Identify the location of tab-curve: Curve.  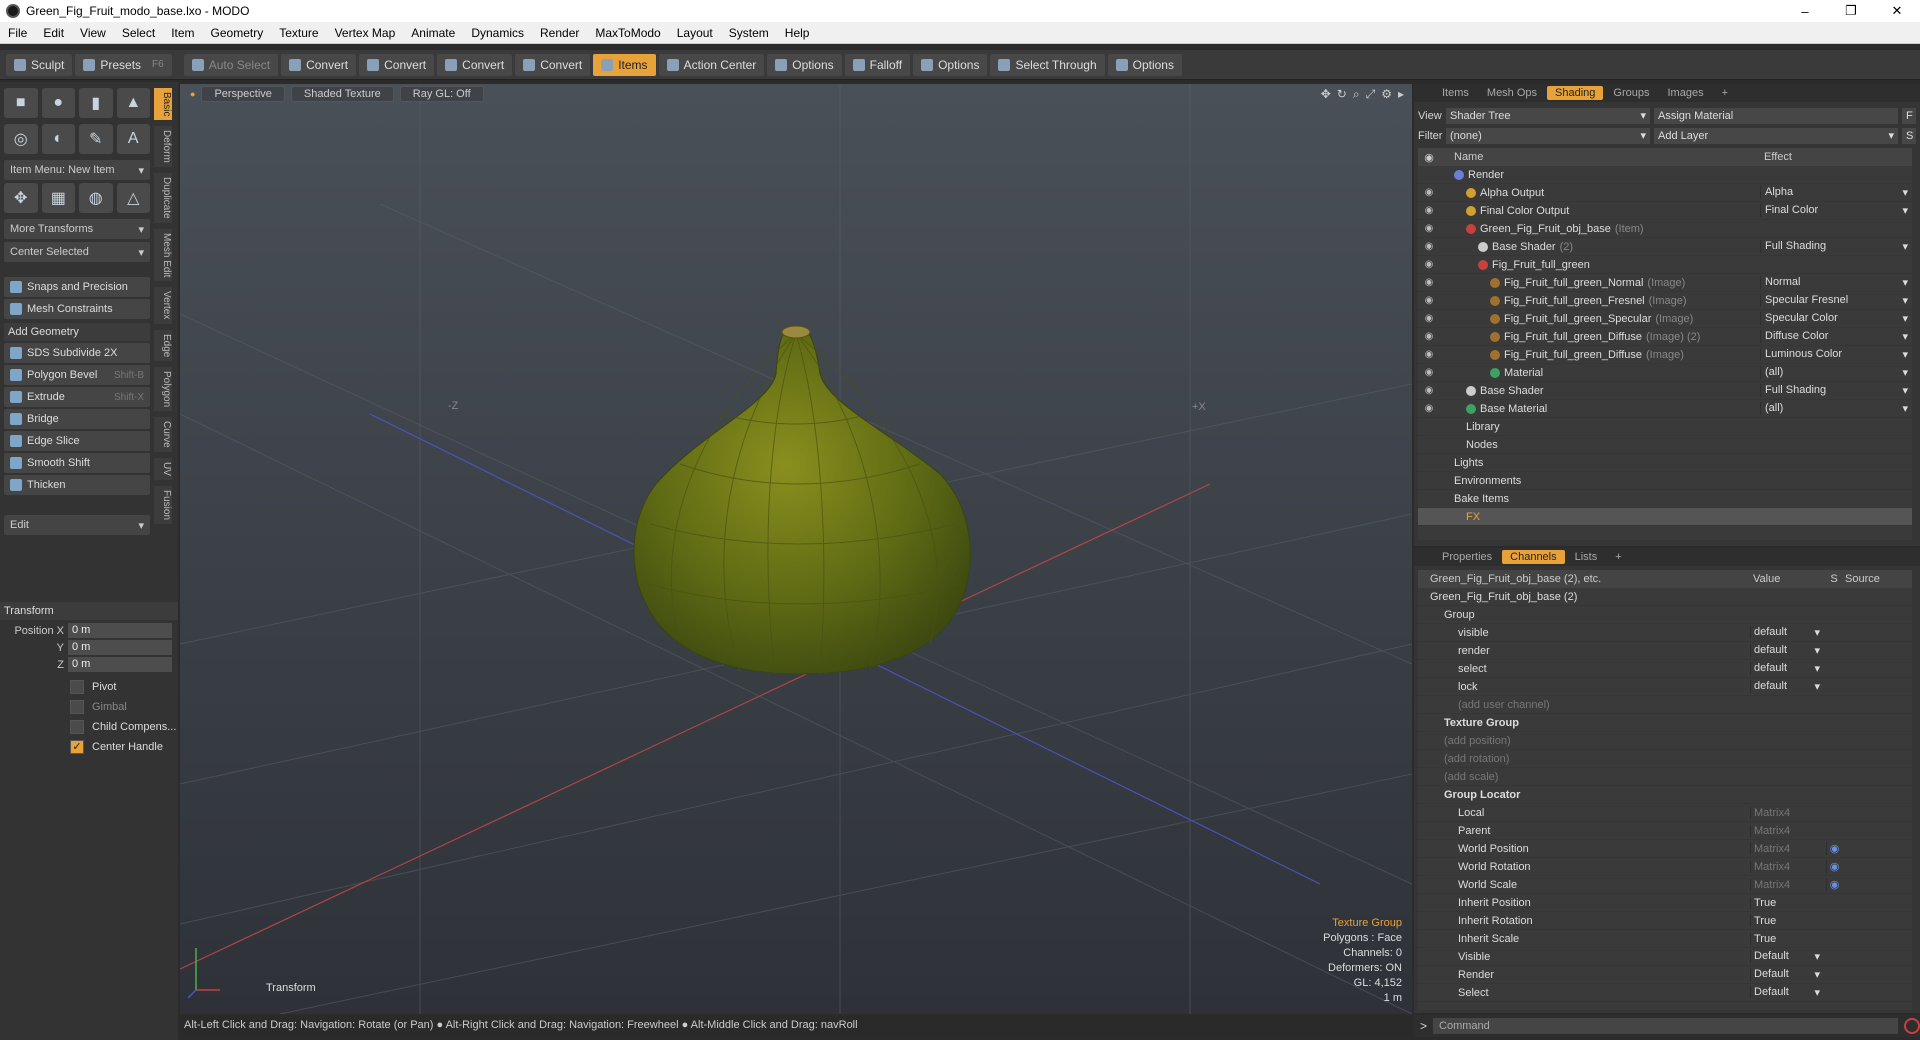
(163, 434).